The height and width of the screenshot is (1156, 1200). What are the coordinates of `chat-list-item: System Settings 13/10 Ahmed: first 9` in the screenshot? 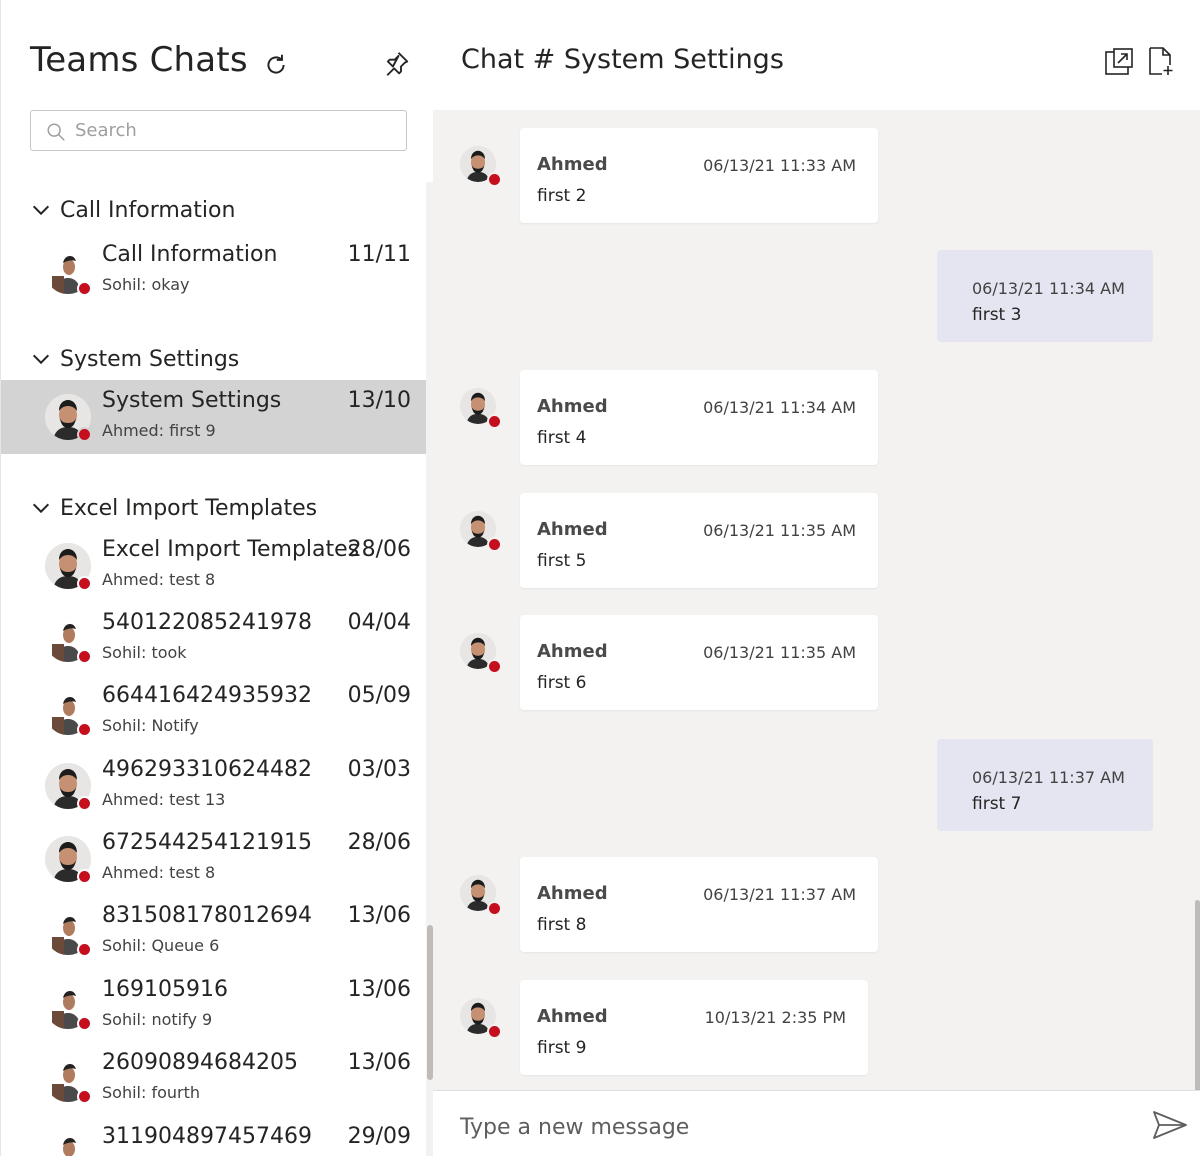 It's located at (213, 417).